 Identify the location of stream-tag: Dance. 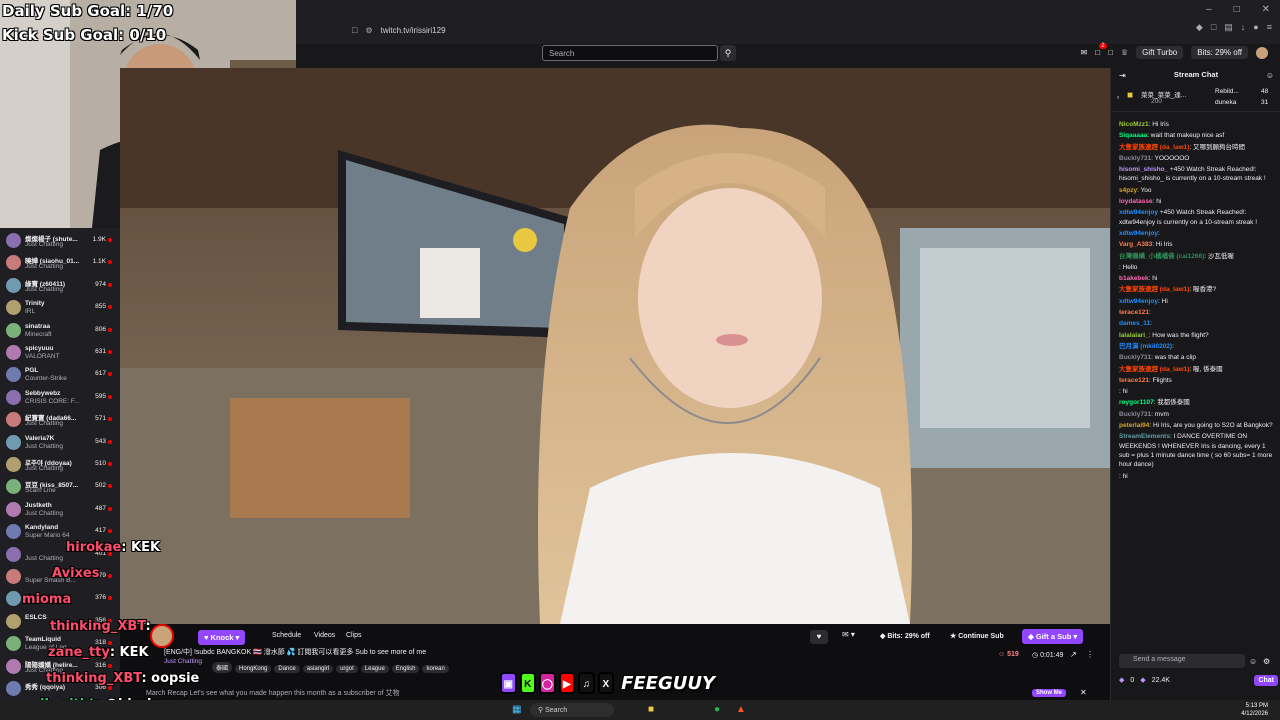
(287, 669).